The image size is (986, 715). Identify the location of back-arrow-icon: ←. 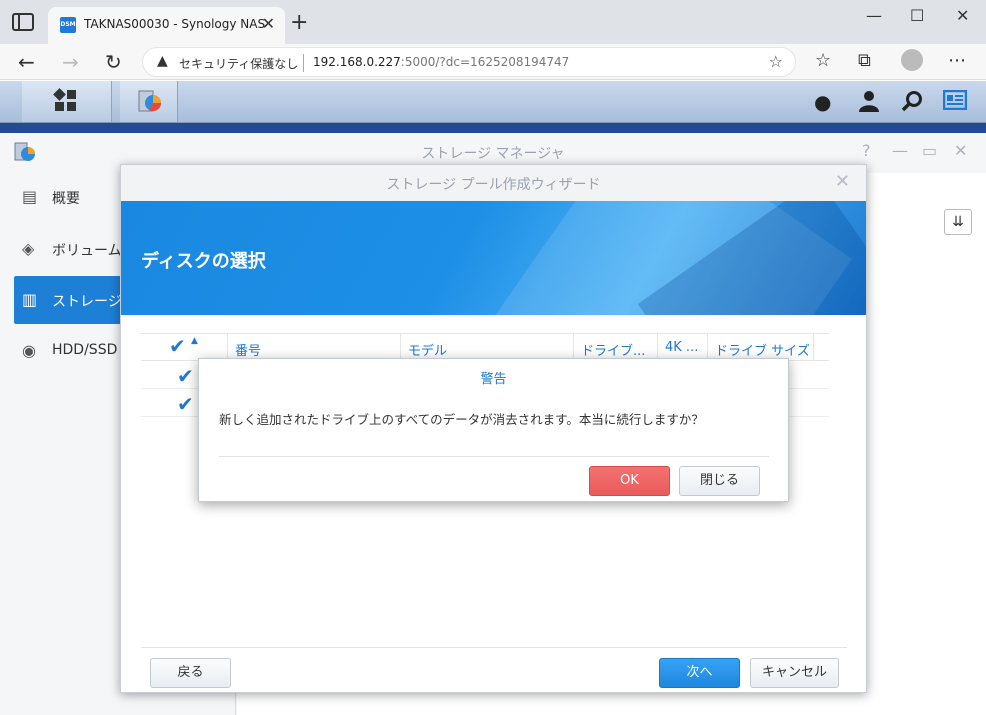
(26, 62).